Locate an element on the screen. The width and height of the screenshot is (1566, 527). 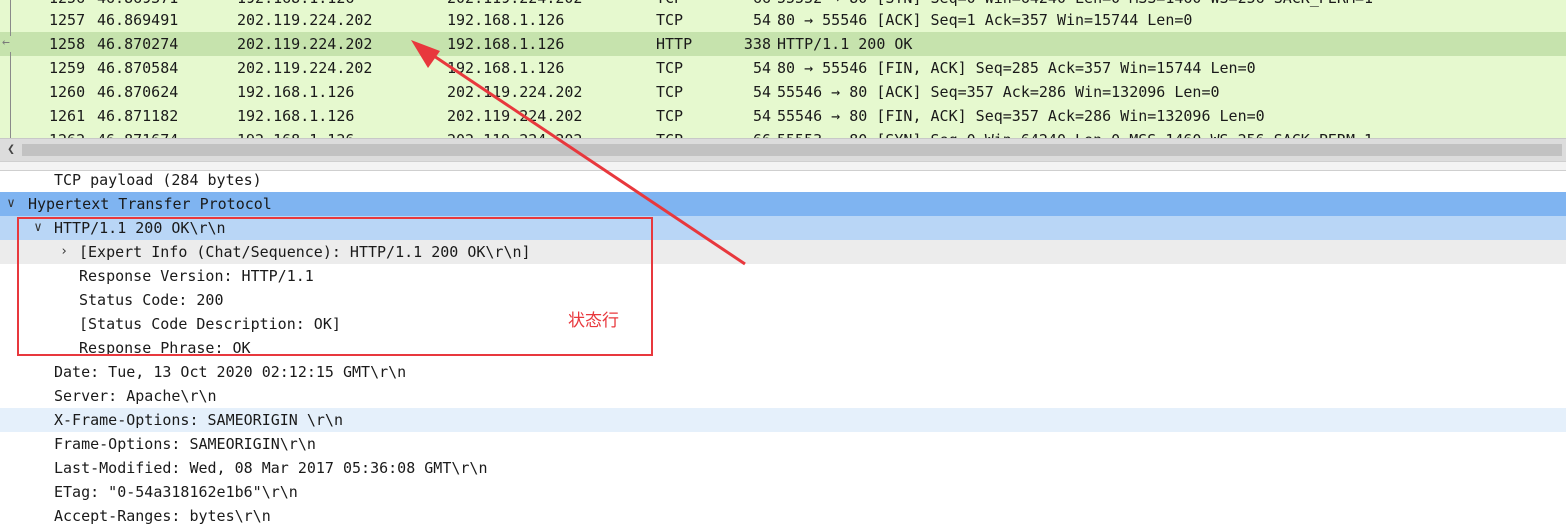
annotation-arrowhead is located at coordinates (425, 54).